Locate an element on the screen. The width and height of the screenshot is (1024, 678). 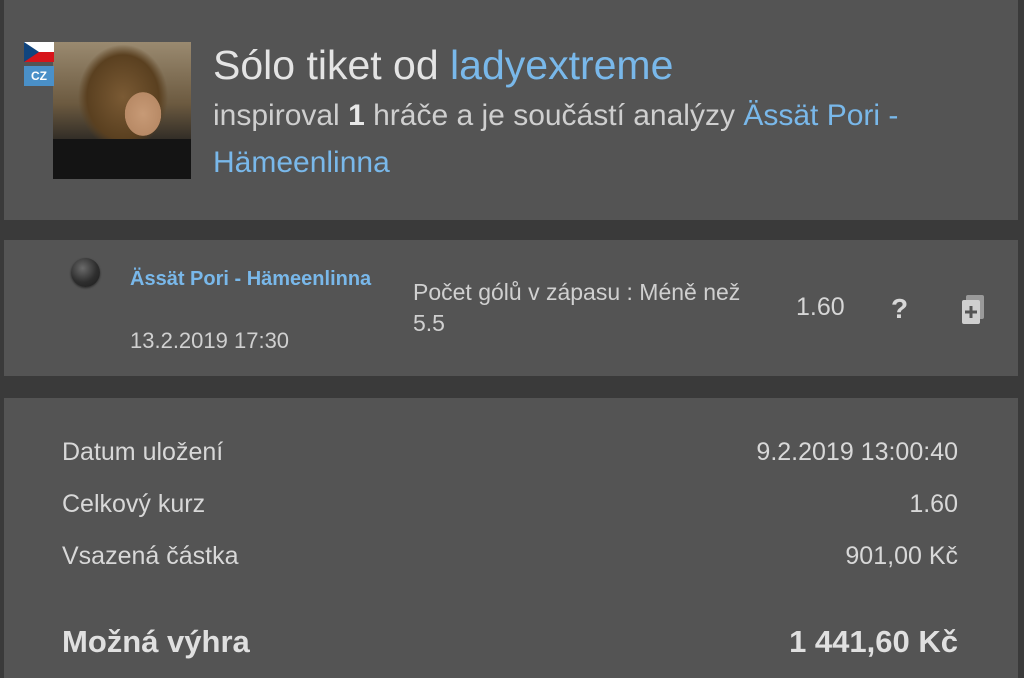
possible-win-label: Možná výhra is located at coordinates (156, 641).